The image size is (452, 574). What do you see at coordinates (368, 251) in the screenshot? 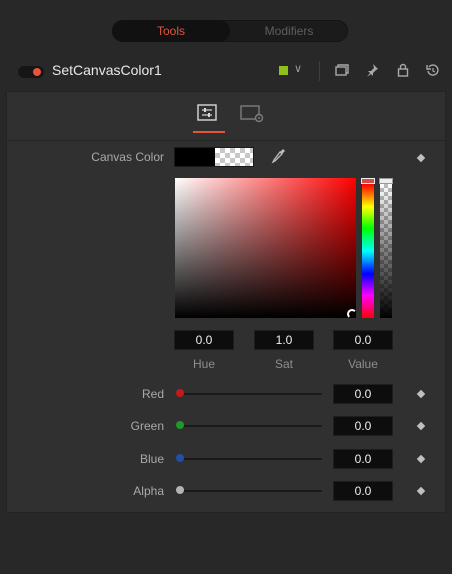
I see `hue-slider` at bounding box center [368, 251].